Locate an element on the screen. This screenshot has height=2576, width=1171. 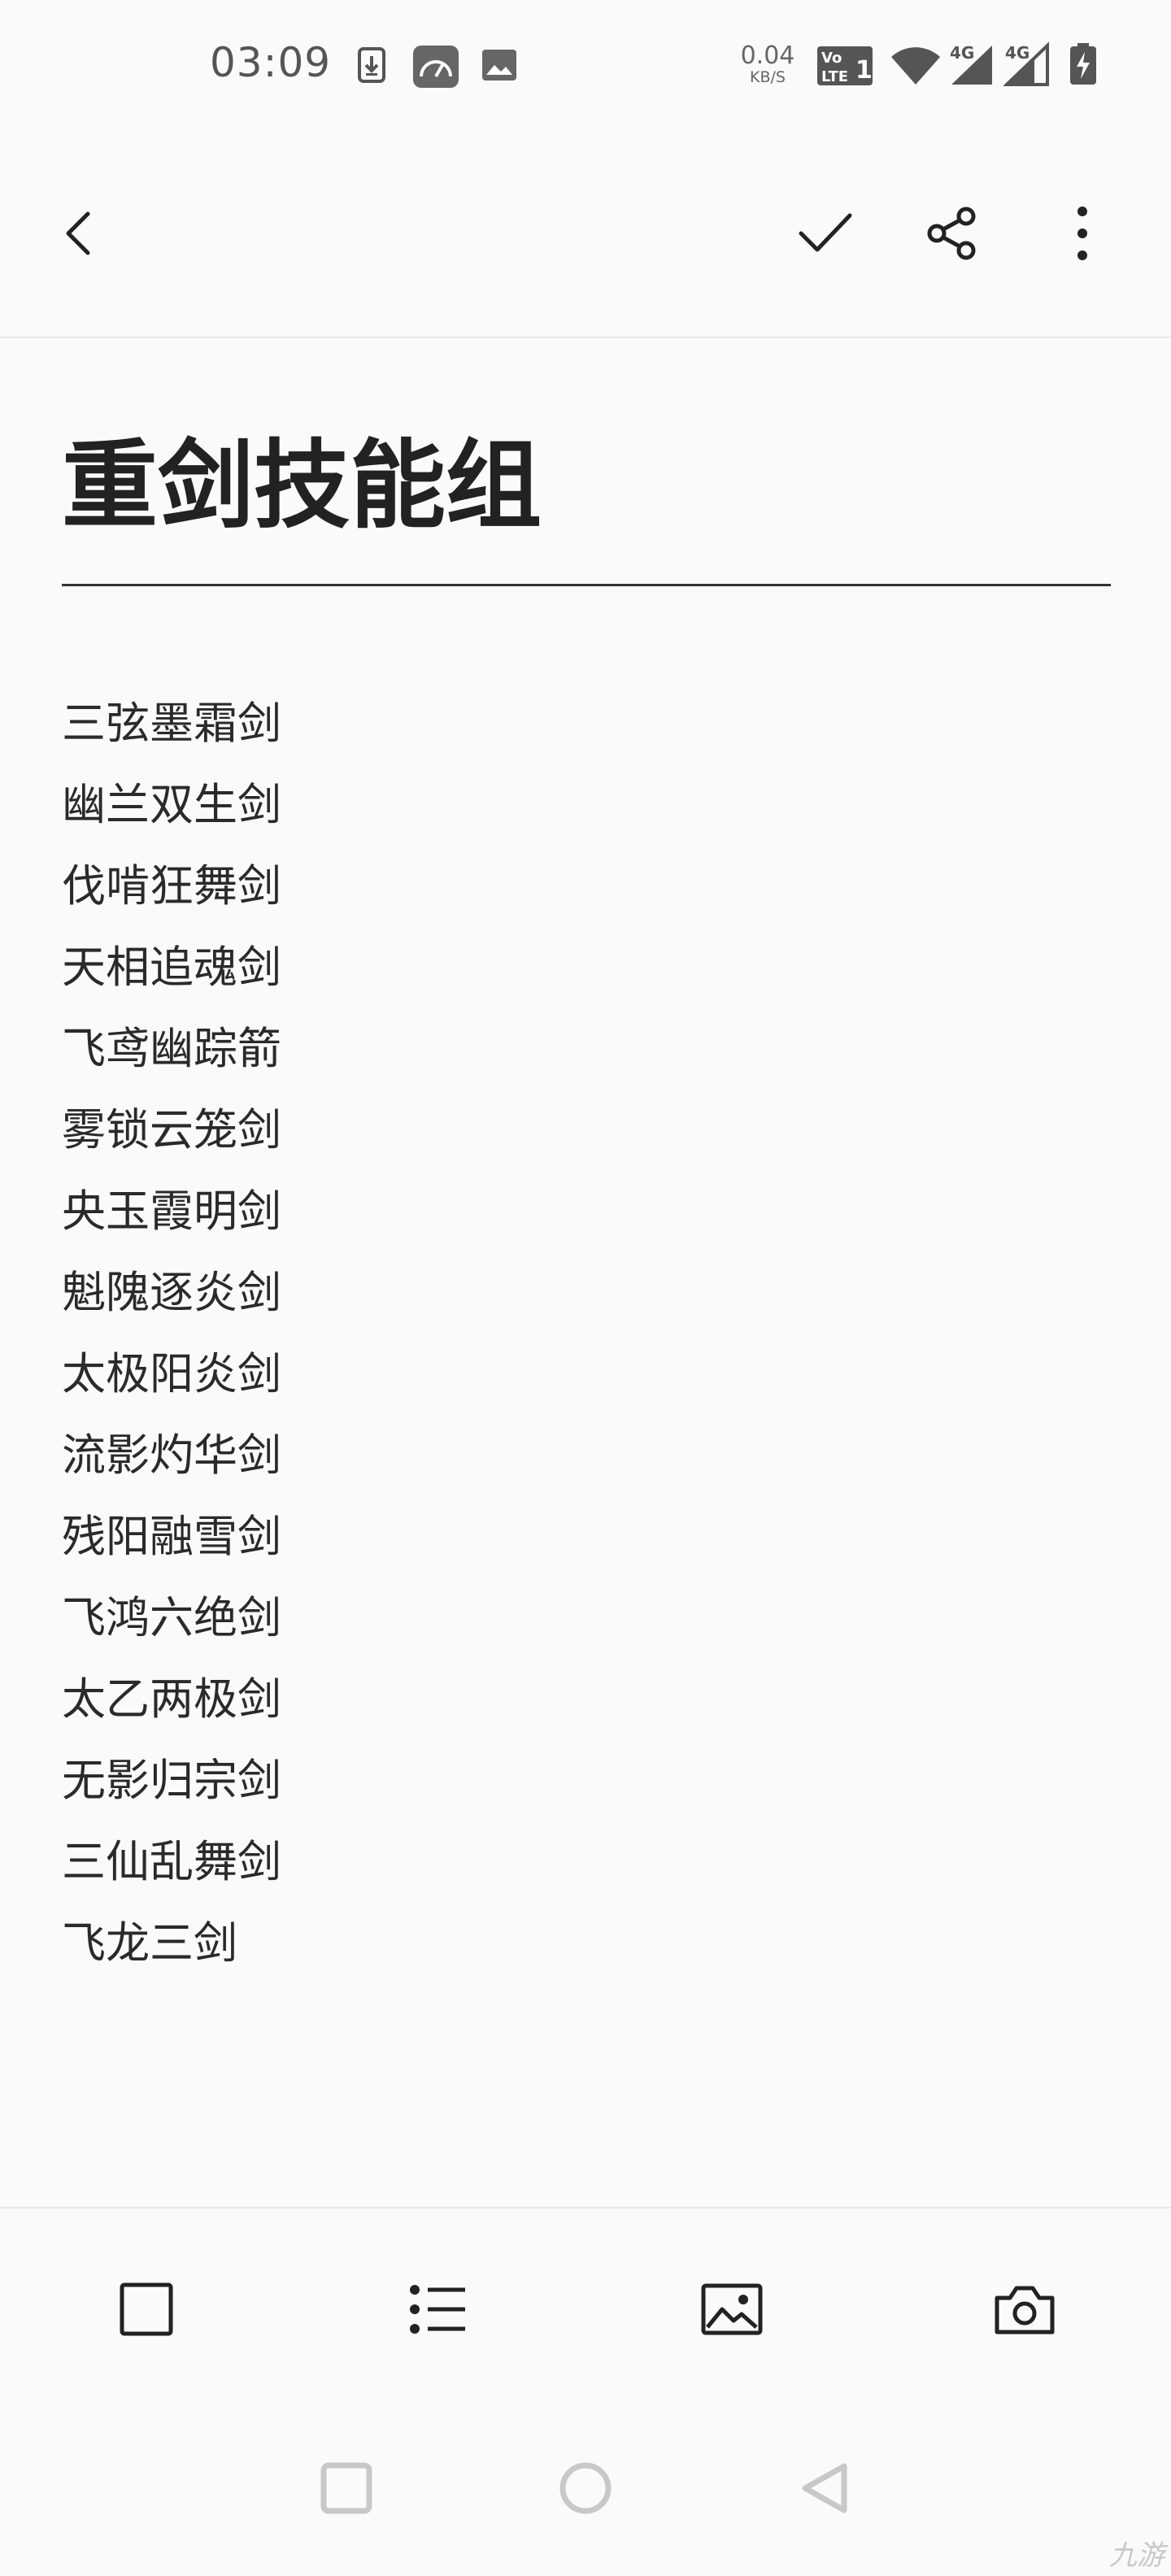
image-notification-icon is located at coordinates (499, 67).